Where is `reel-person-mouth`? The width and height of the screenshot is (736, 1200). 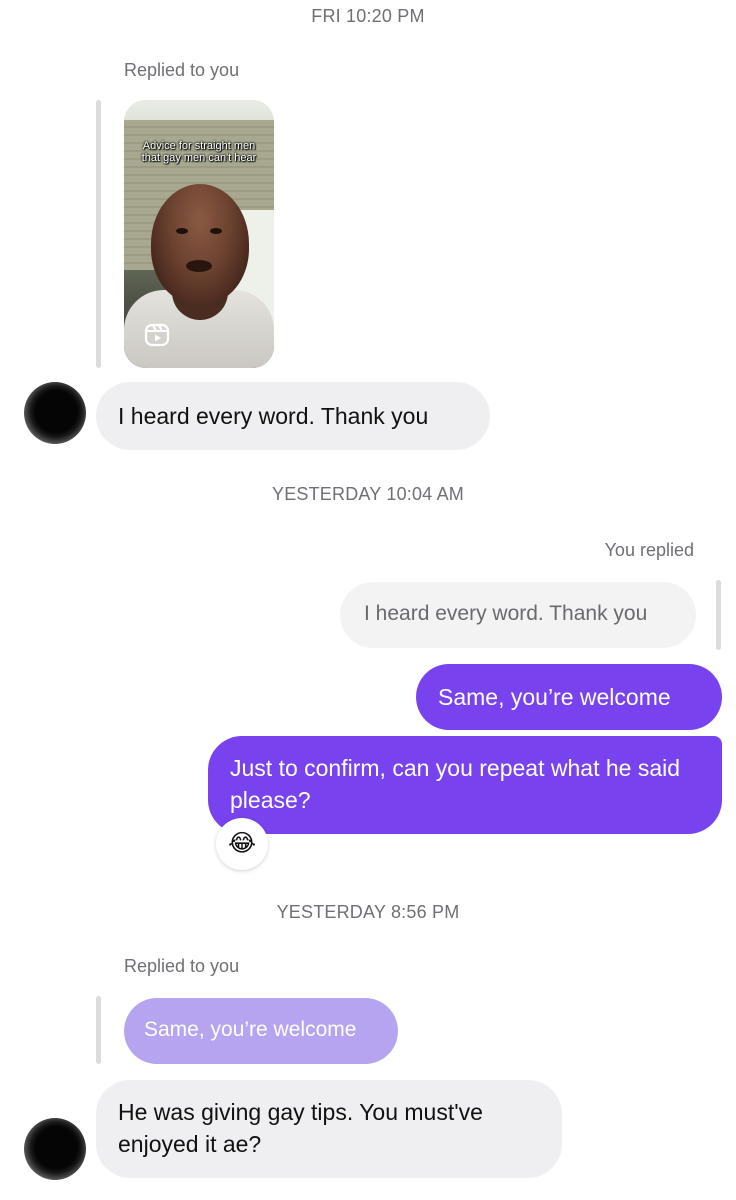
reel-person-mouth is located at coordinates (199, 266).